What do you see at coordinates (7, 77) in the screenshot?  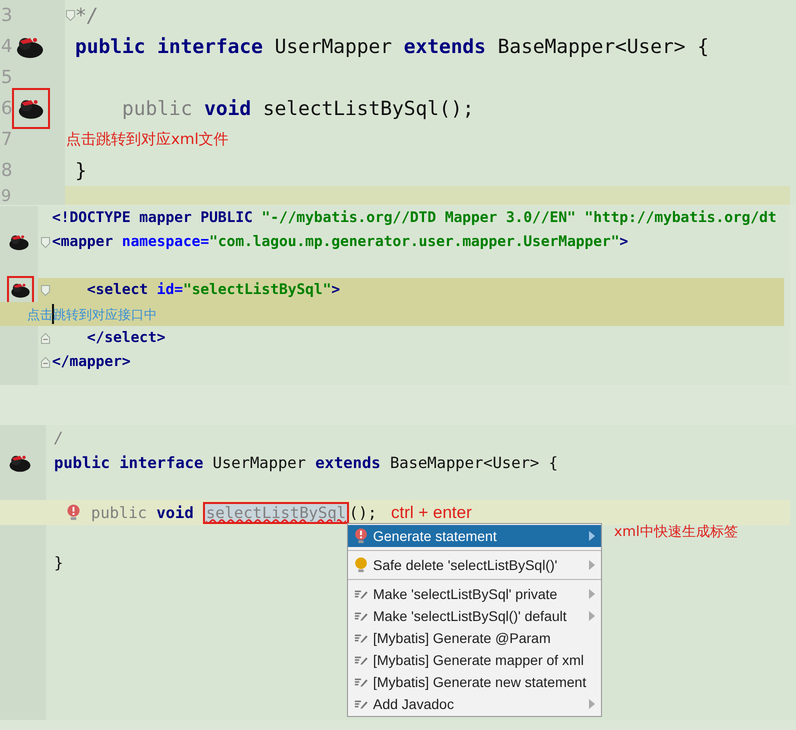 I see `line-number: 5` at bounding box center [7, 77].